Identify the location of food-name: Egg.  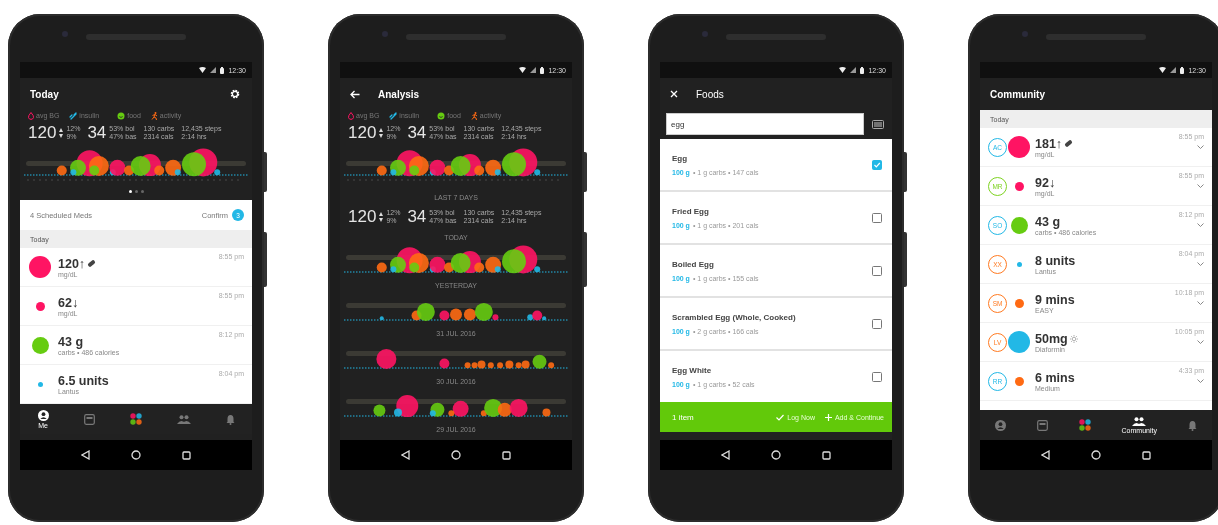
(680, 158).